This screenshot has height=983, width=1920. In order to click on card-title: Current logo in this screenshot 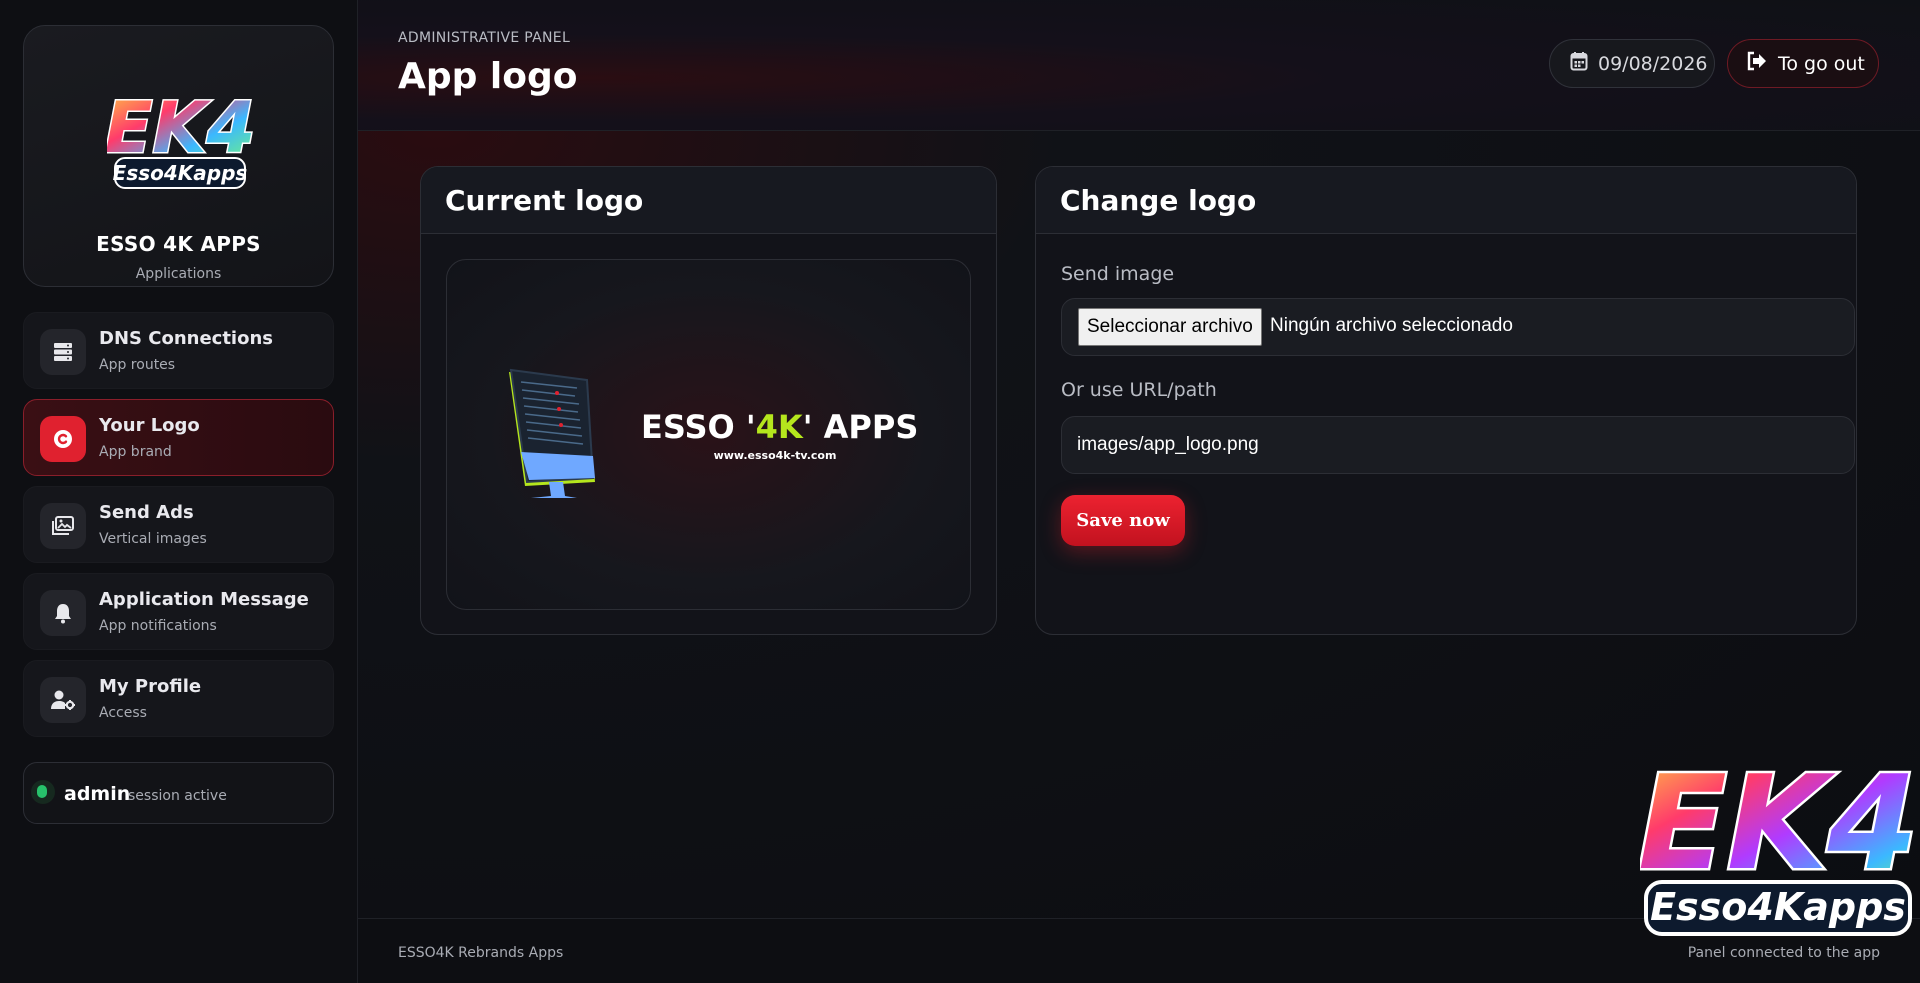, I will do `click(544, 200)`.